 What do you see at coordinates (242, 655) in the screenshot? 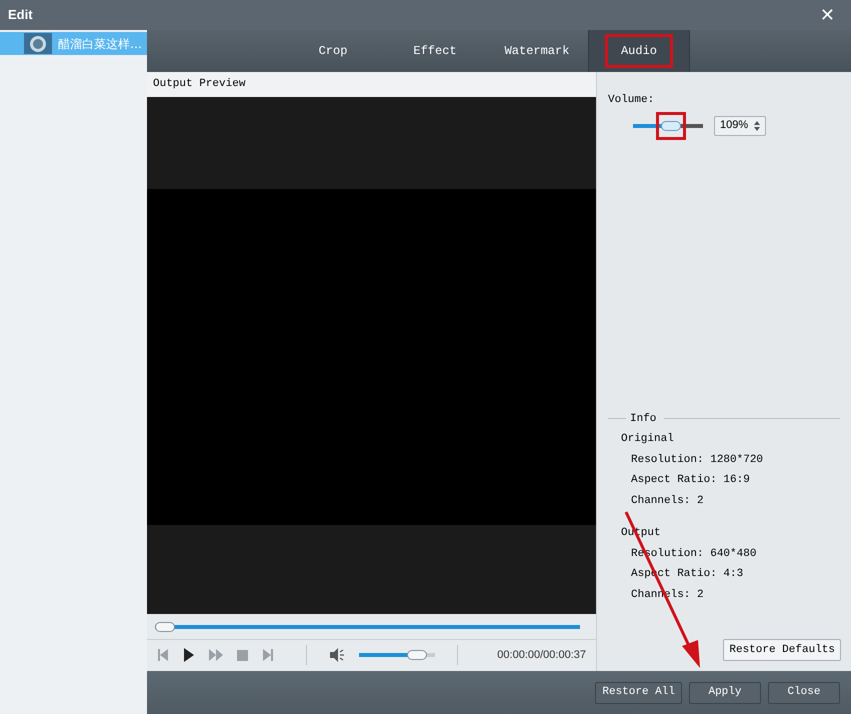
I see `stop-icon` at bounding box center [242, 655].